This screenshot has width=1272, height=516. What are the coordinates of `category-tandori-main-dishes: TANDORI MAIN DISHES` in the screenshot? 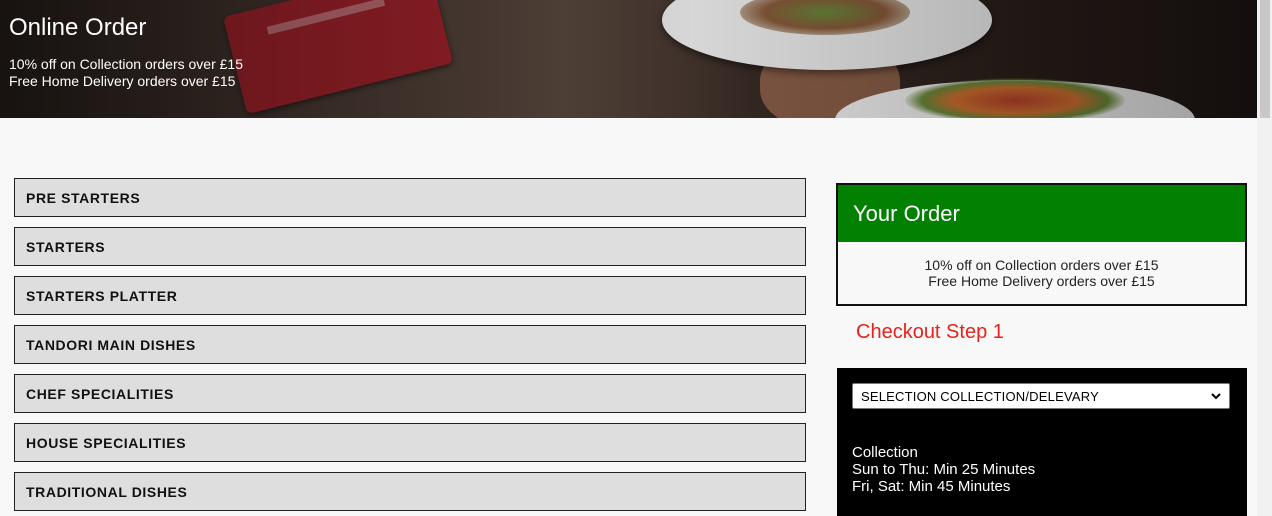 It's located at (410, 344).